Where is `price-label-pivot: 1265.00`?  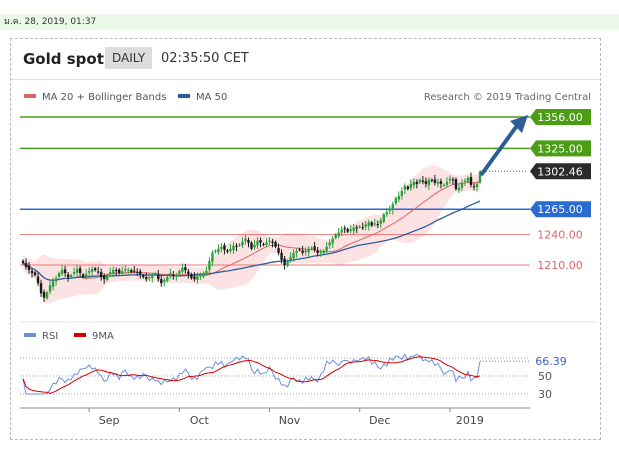 price-label-pivot: 1265.00 is located at coordinates (560, 209).